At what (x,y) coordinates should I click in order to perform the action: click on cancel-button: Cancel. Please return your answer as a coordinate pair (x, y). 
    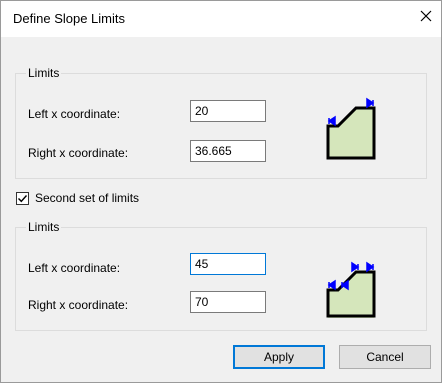
    Looking at the image, I should click on (385, 357).